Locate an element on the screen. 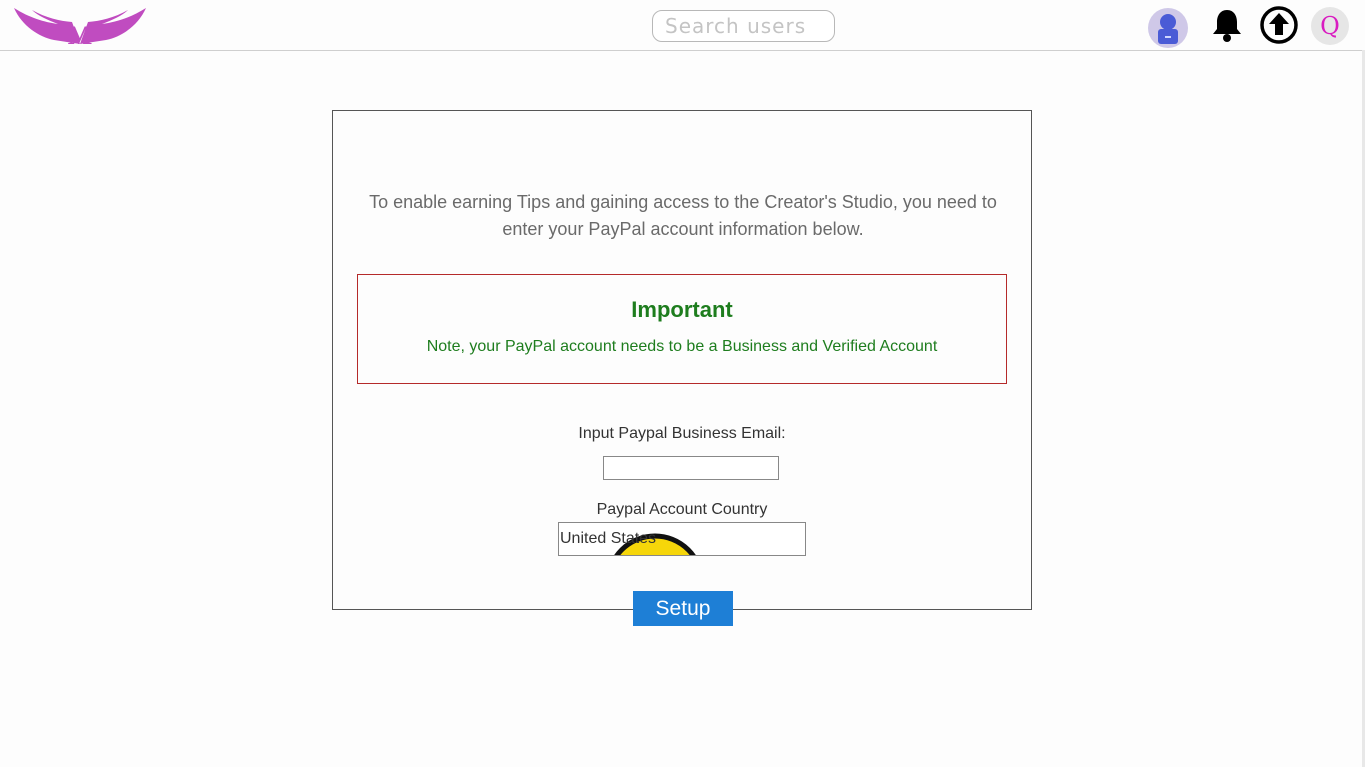 Image resolution: width=1365 pixels, height=767 pixels. country-select: United States is located at coordinates (682, 539).